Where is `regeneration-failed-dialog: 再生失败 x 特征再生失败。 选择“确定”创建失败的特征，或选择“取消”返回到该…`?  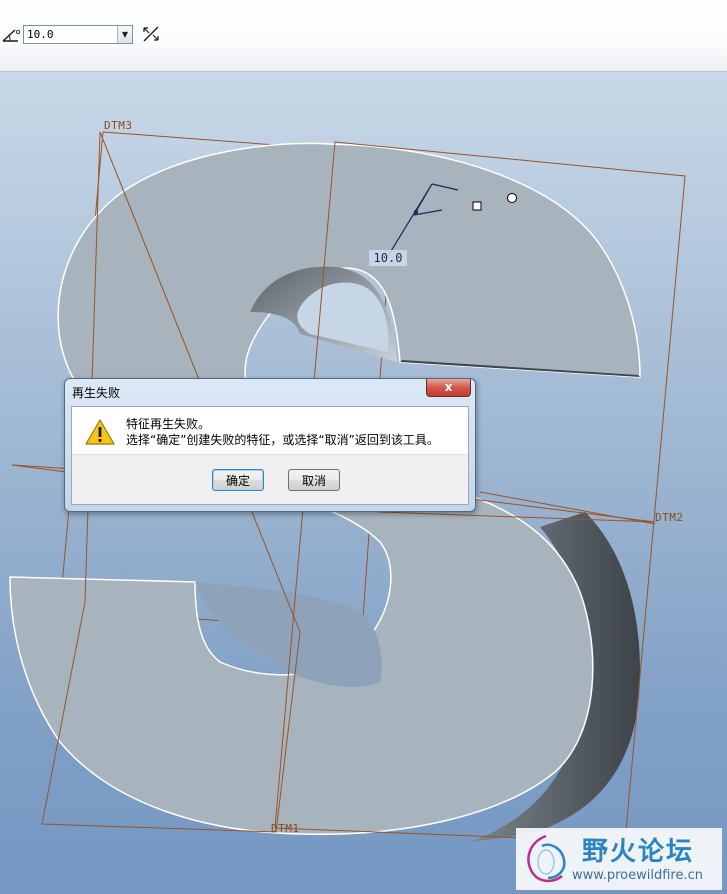 regeneration-failed-dialog: 再生失败 x 特征再生失败。 选择“确定”创建失败的特征，或选择“取消”返回到该… is located at coordinates (270, 445).